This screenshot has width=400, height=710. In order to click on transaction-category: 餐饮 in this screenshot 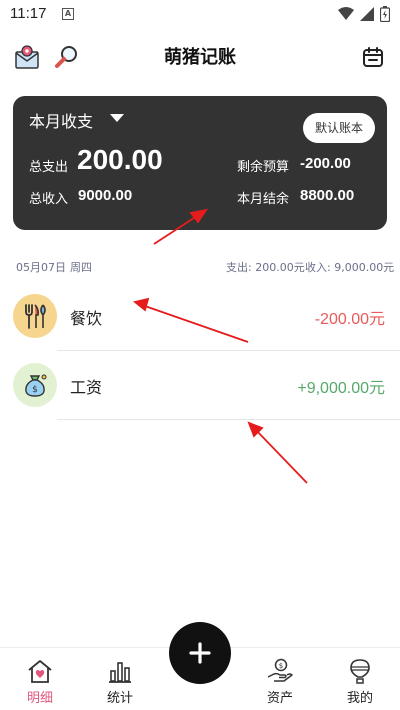, I will do `click(86, 318)`.